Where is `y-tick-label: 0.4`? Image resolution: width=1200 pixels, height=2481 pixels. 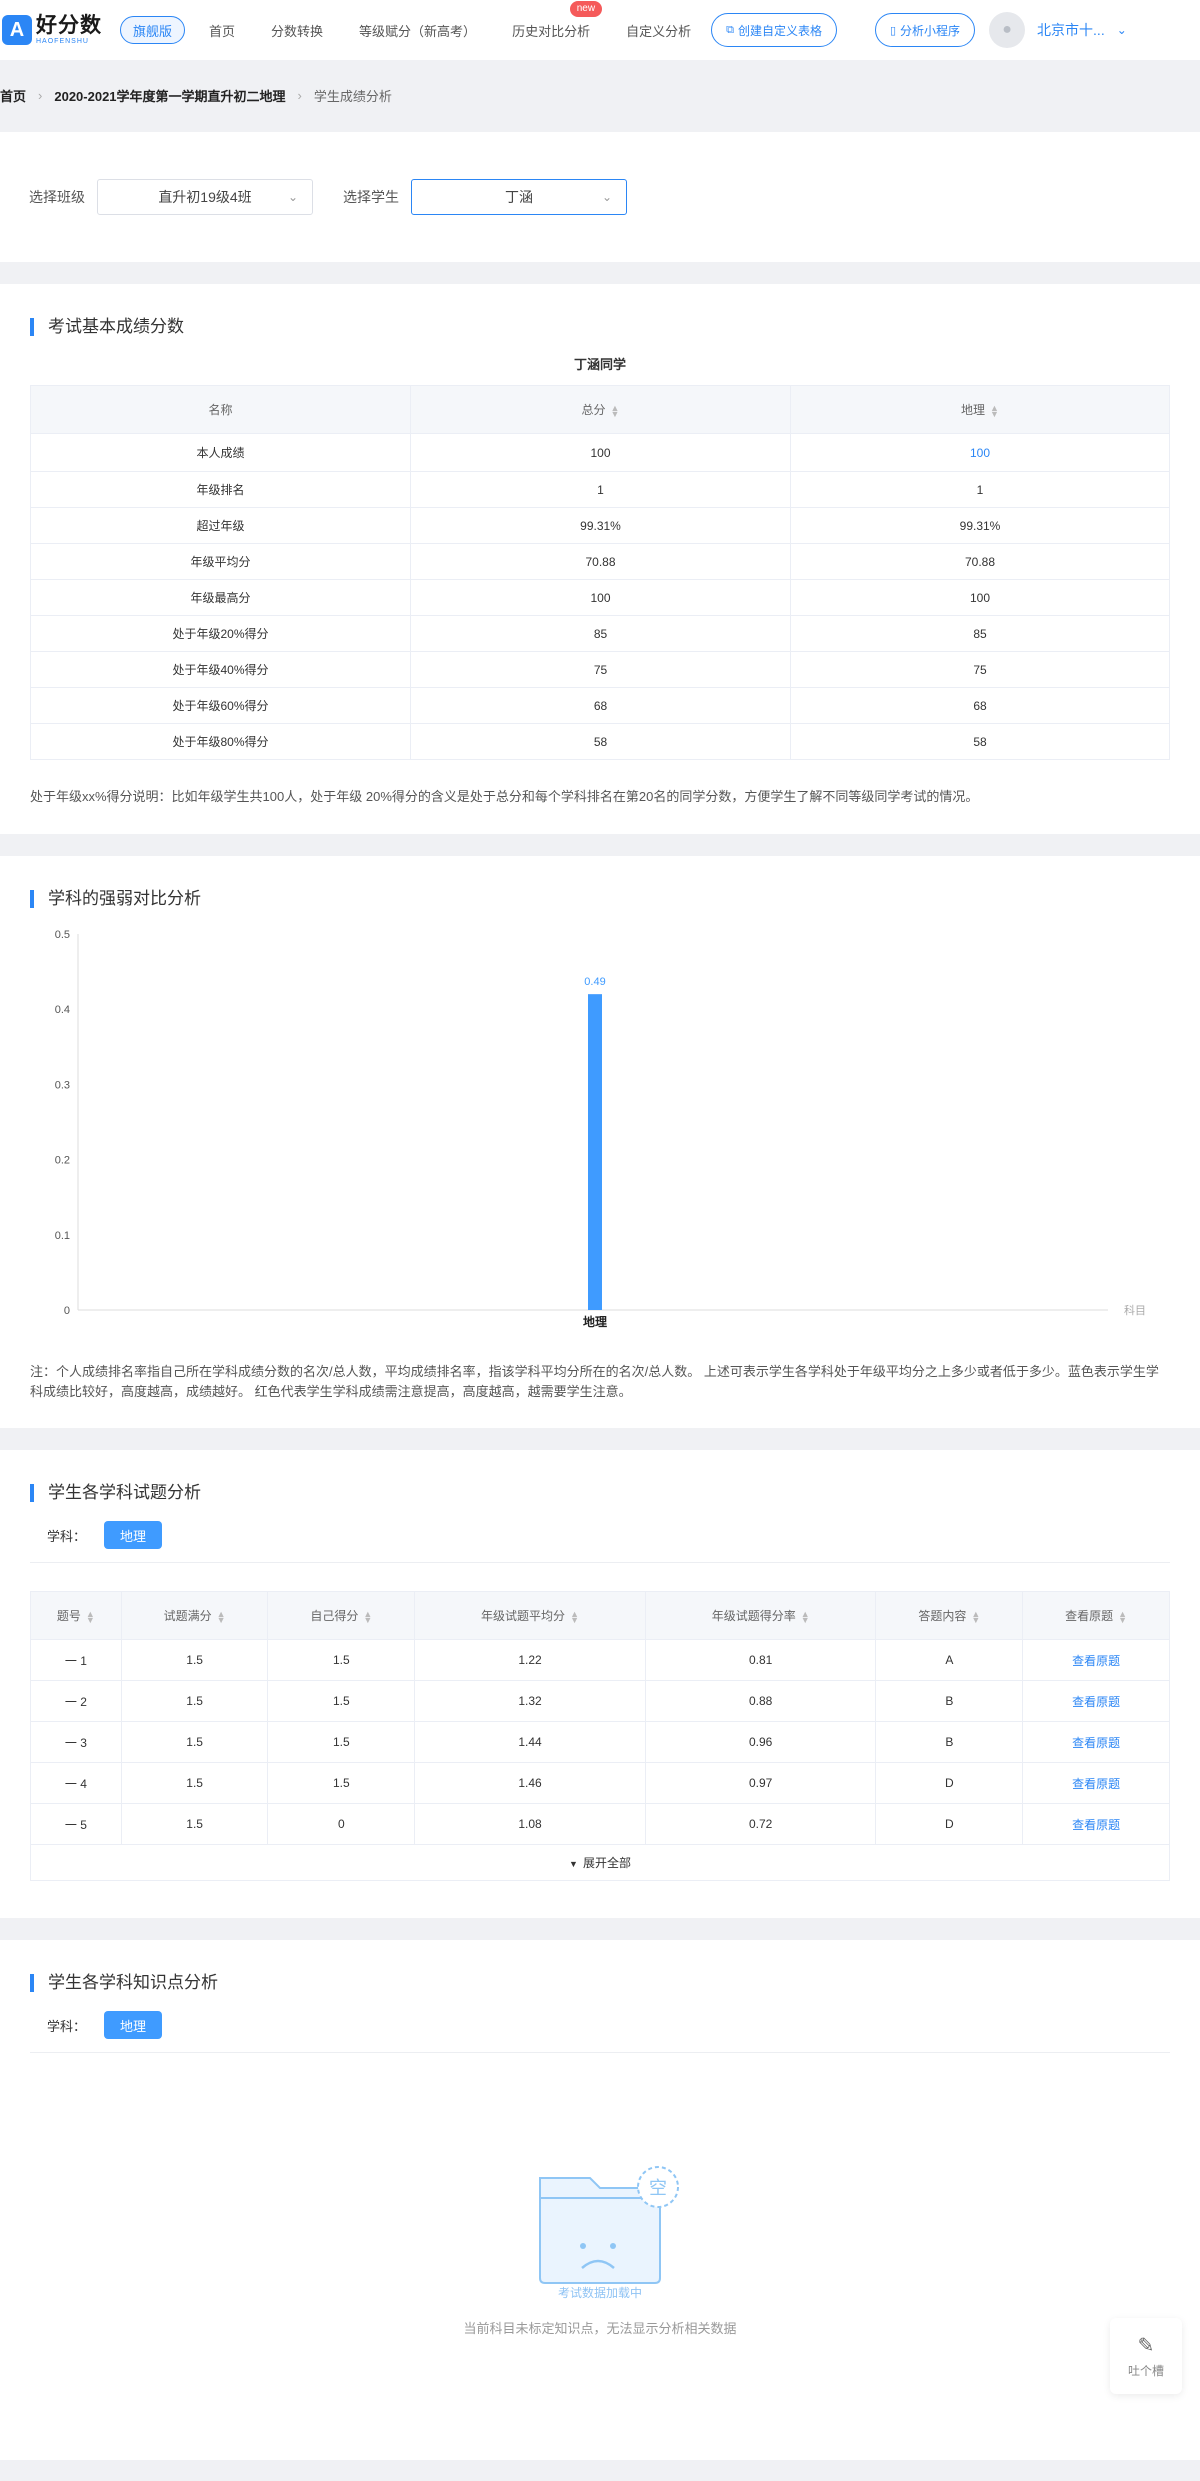
y-tick-label: 0.4 is located at coordinates (62, 1010).